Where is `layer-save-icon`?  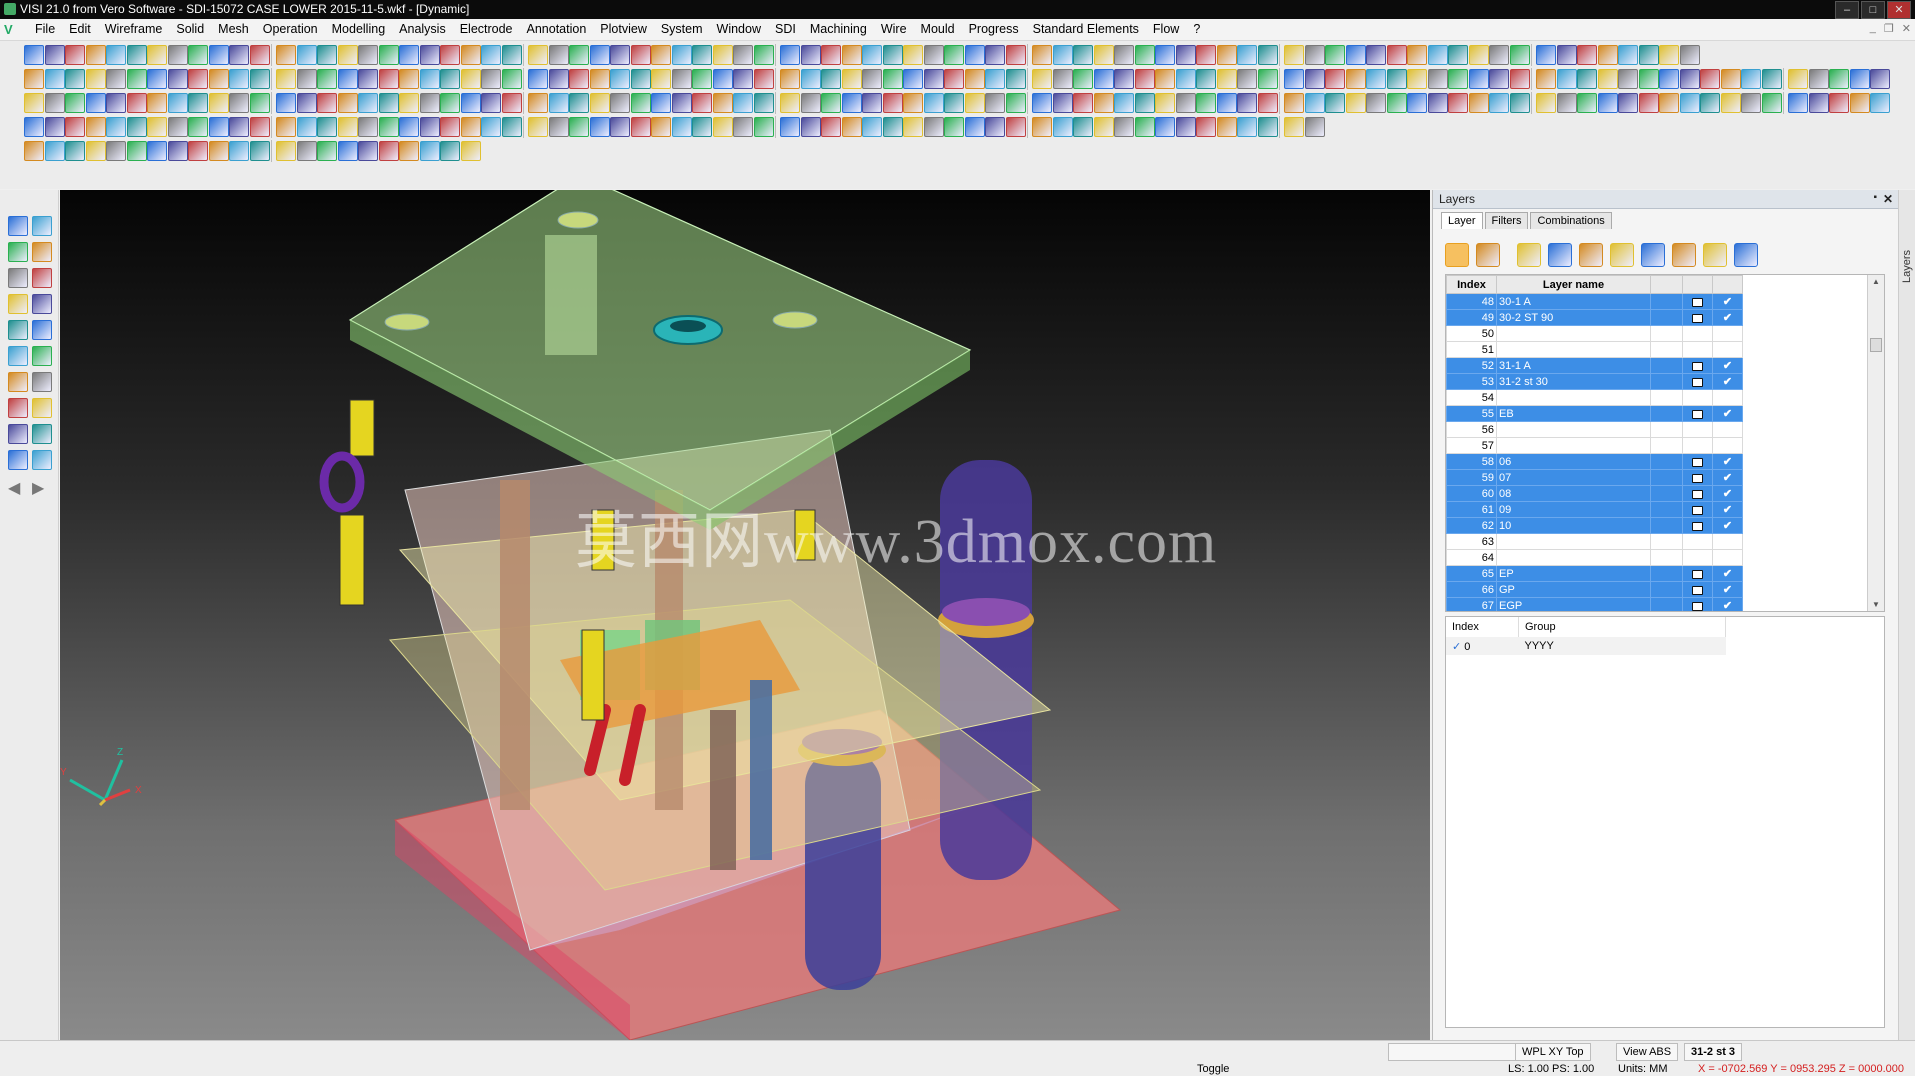 layer-save-icon is located at coordinates (1715, 255).